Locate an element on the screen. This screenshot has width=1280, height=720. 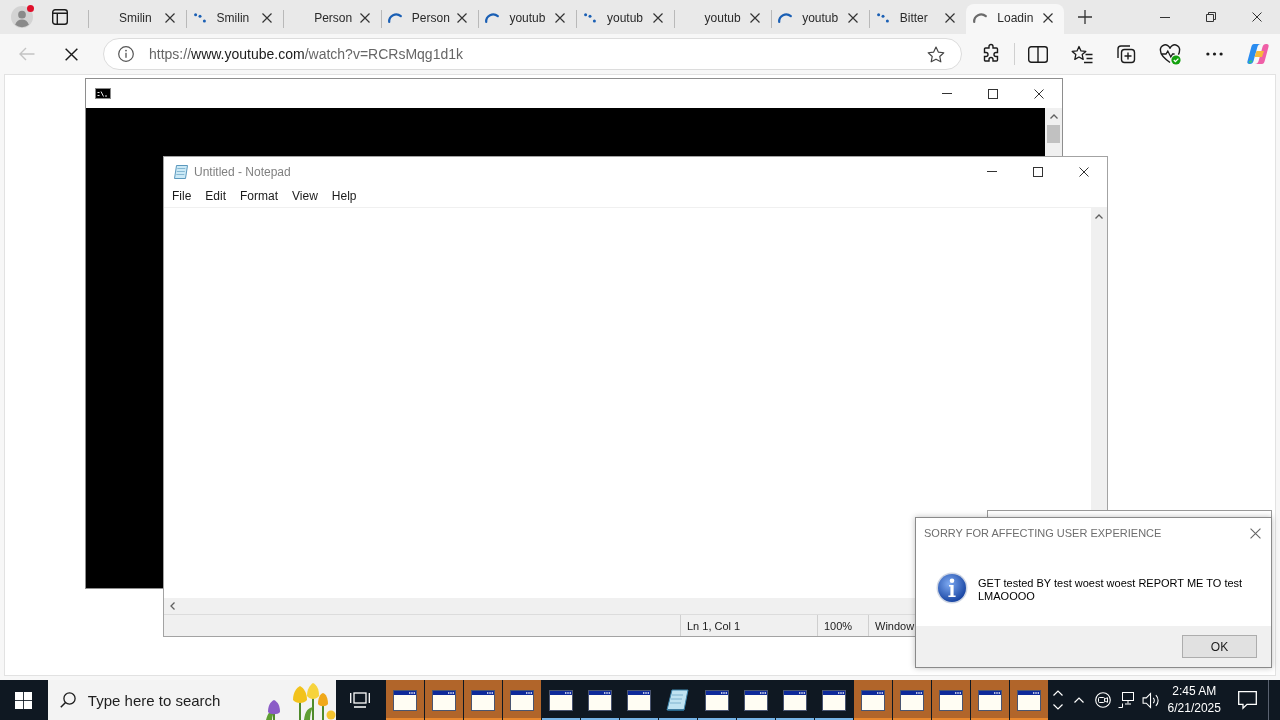
menu-item: Help is located at coordinates (344, 196).